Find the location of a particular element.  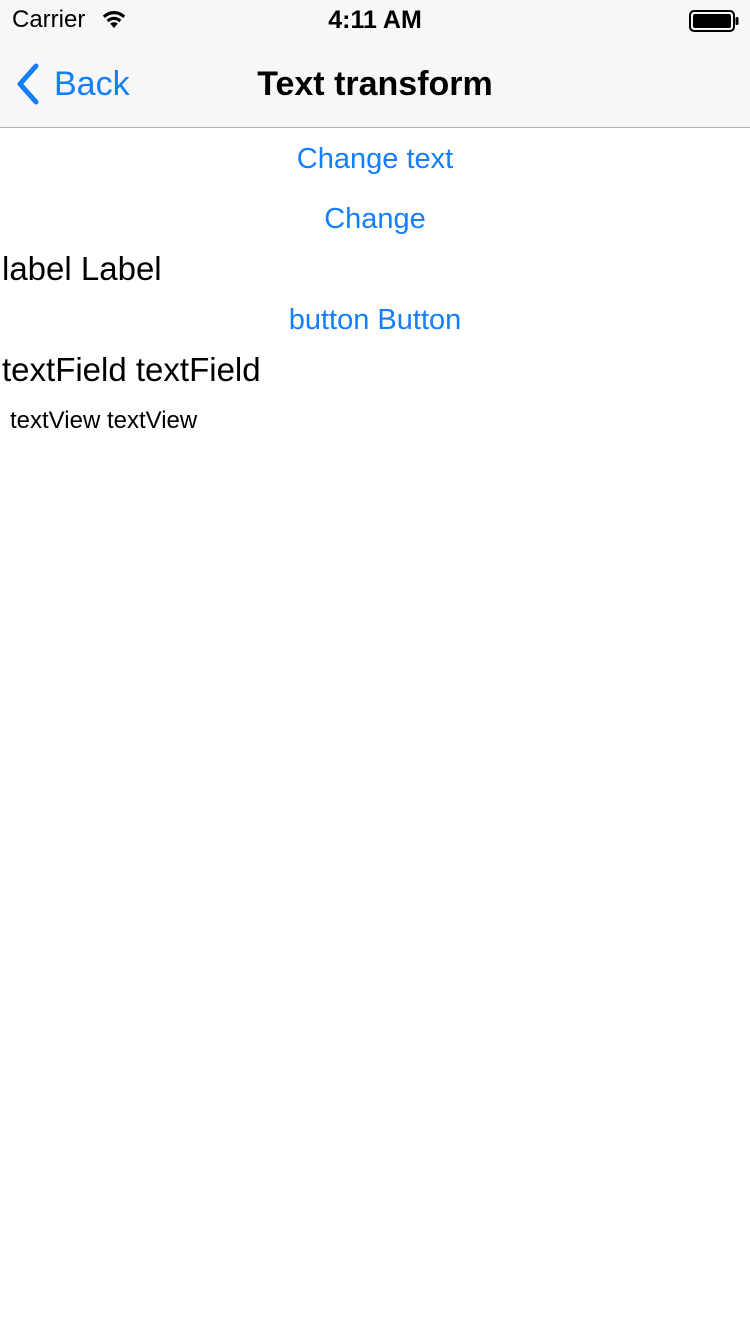

sample-label: label Label is located at coordinates (82, 268).